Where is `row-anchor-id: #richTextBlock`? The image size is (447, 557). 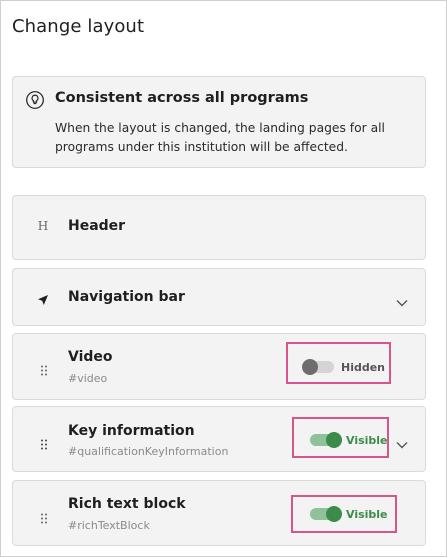
row-anchor-id: #richTextBlock is located at coordinates (109, 525).